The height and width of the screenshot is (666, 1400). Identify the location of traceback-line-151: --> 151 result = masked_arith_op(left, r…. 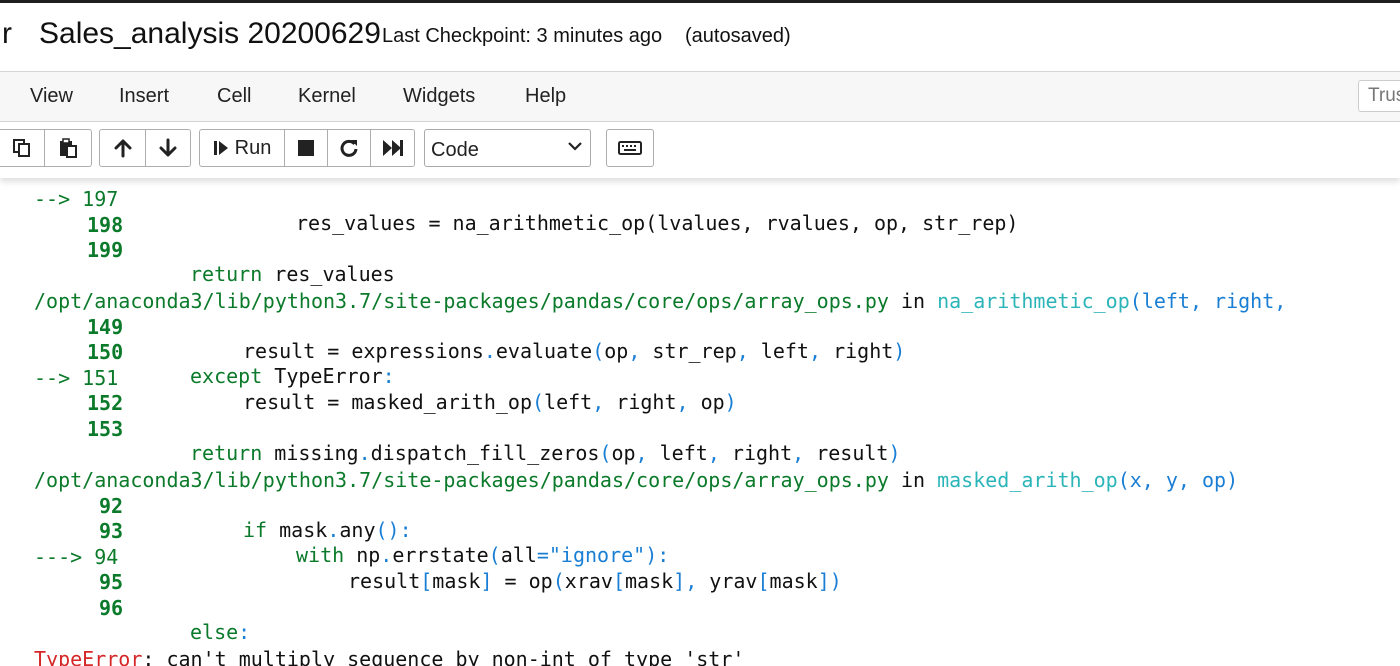
(368, 378).